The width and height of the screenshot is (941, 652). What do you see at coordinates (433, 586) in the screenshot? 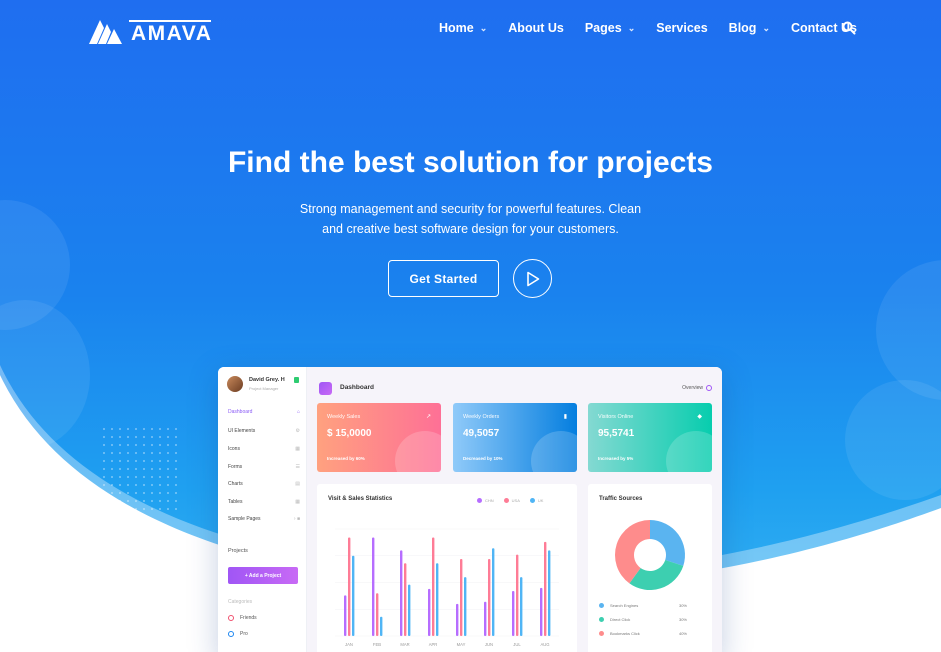
I see `bar-usa-apr` at bounding box center [433, 586].